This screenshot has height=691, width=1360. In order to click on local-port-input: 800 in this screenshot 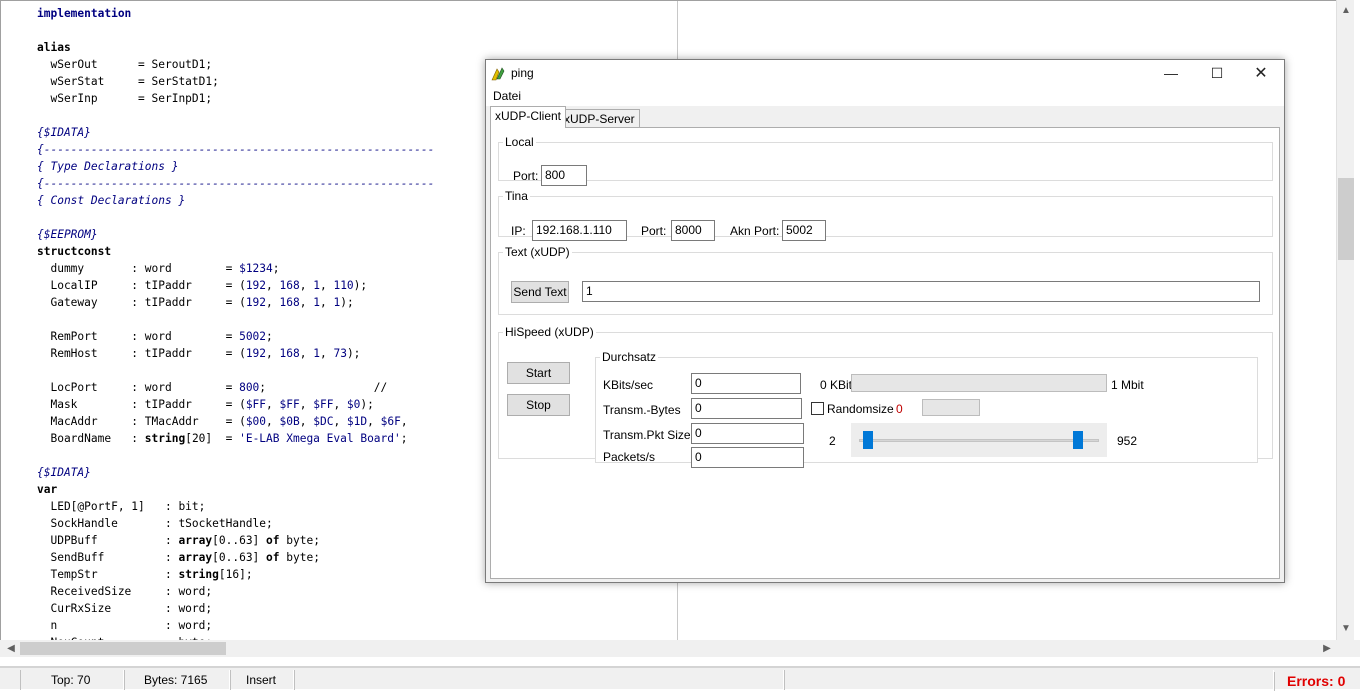, I will do `click(564, 175)`.